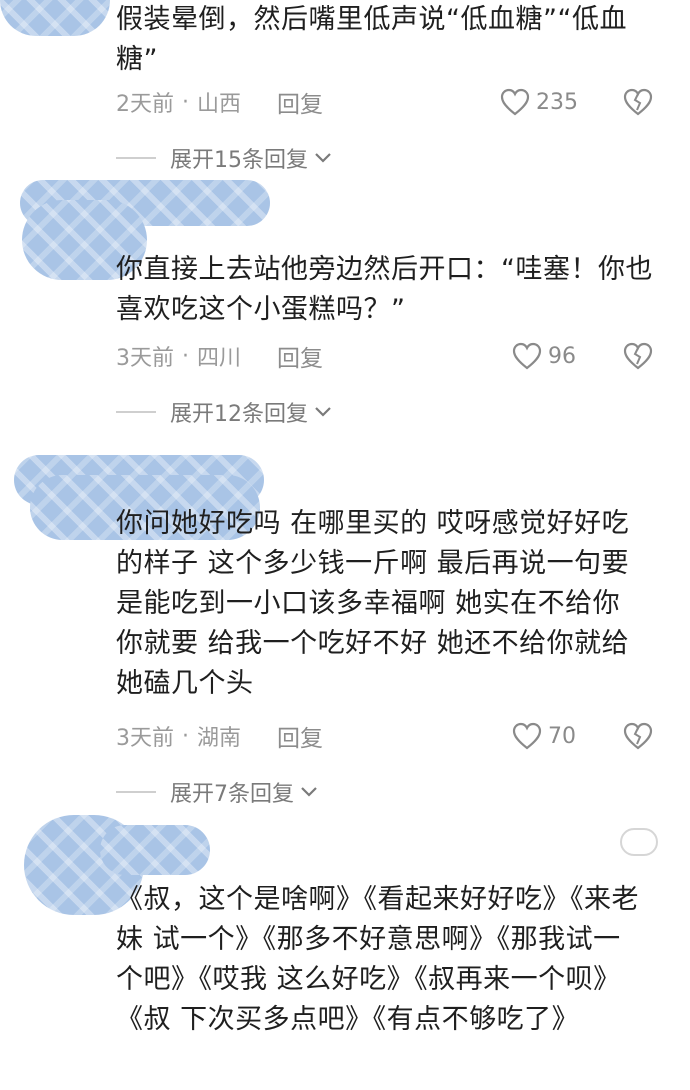  Describe the element at coordinates (544, 356) in the screenshot. I see `like-button: 96` at that location.